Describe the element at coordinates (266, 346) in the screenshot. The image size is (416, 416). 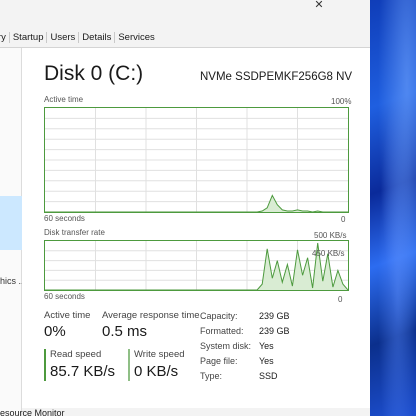
I see `system-disk-value: Yes` at that location.